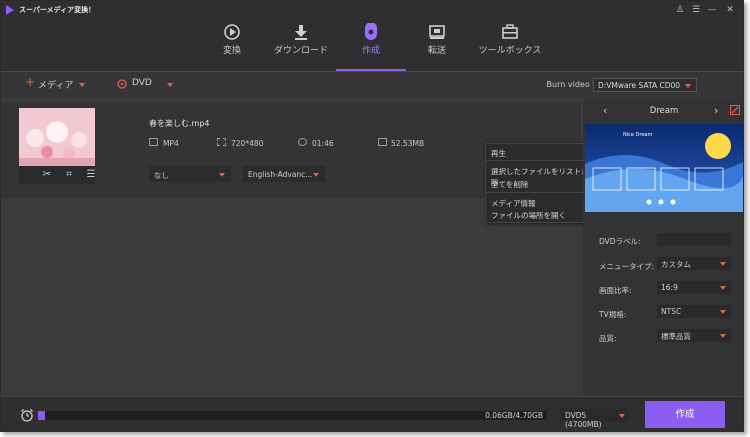  I want to click on tab-download-label: ダウンロード, so click(300, 51).